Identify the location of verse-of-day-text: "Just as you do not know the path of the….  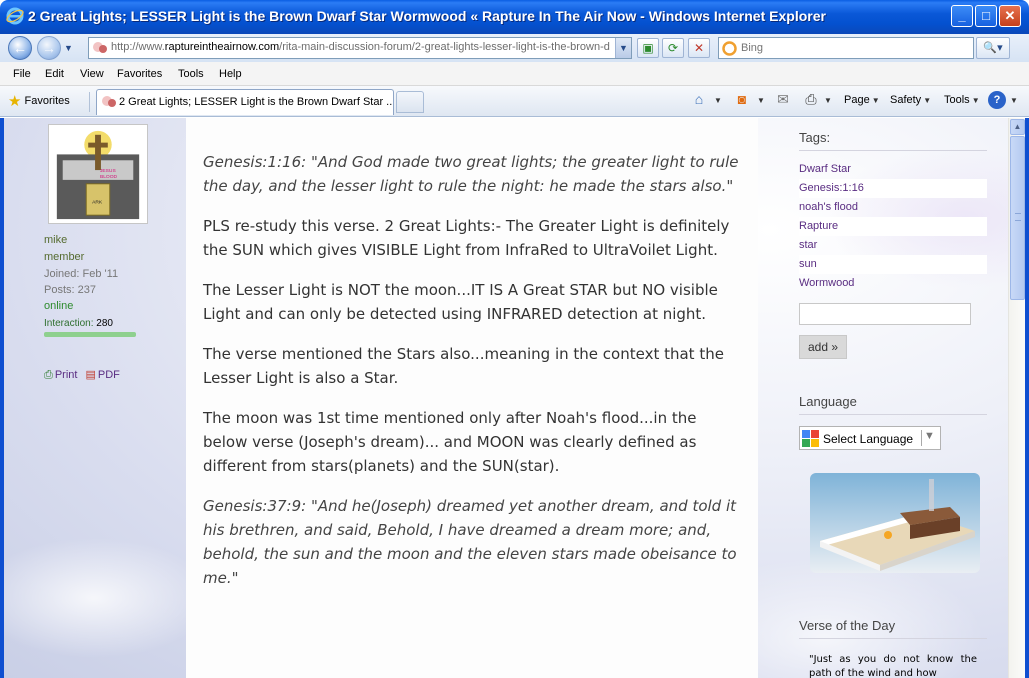
(893, 666).